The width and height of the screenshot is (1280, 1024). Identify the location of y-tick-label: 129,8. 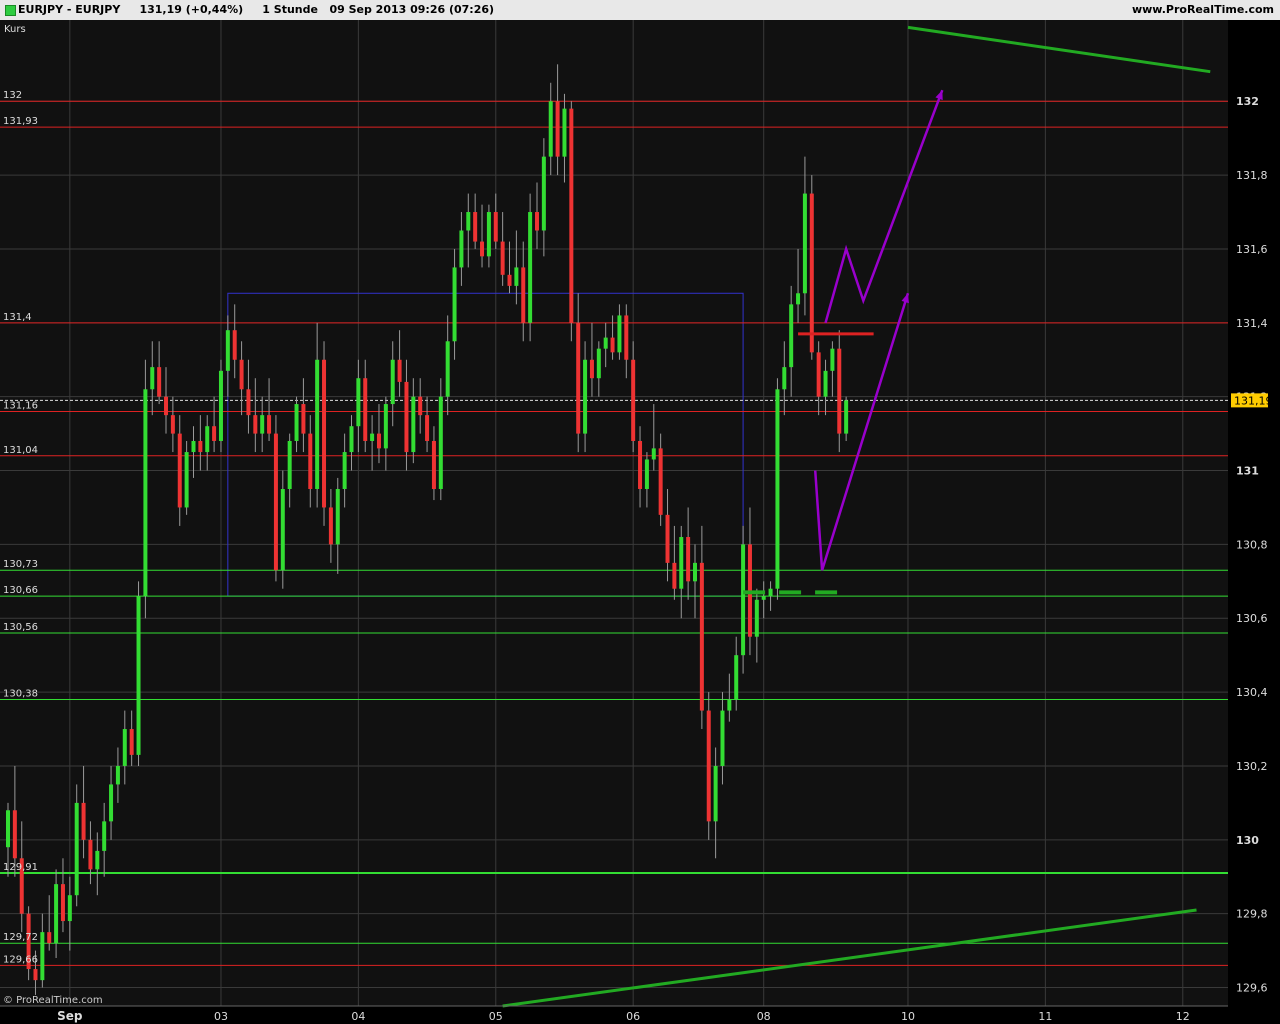
(1252, 914).